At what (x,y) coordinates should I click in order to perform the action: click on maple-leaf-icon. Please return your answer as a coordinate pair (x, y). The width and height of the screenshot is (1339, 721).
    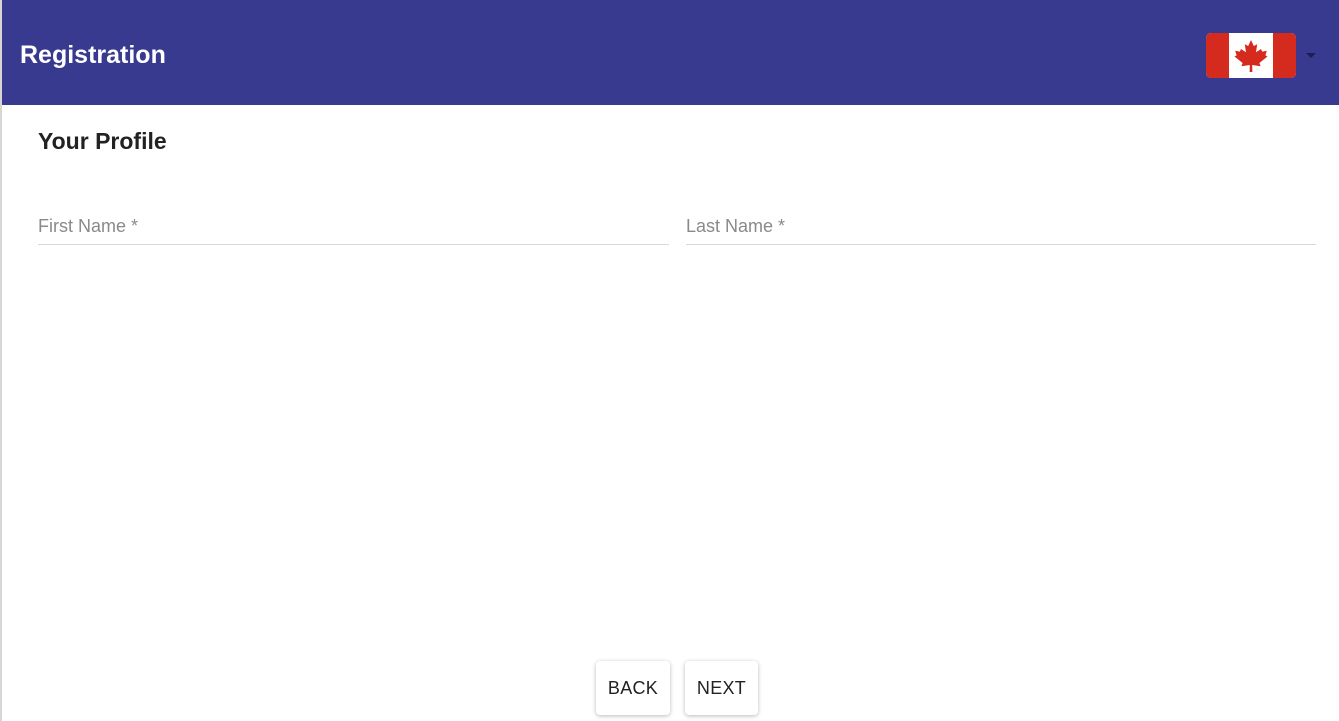
    Looking at the image, I should click on (1251, 56).